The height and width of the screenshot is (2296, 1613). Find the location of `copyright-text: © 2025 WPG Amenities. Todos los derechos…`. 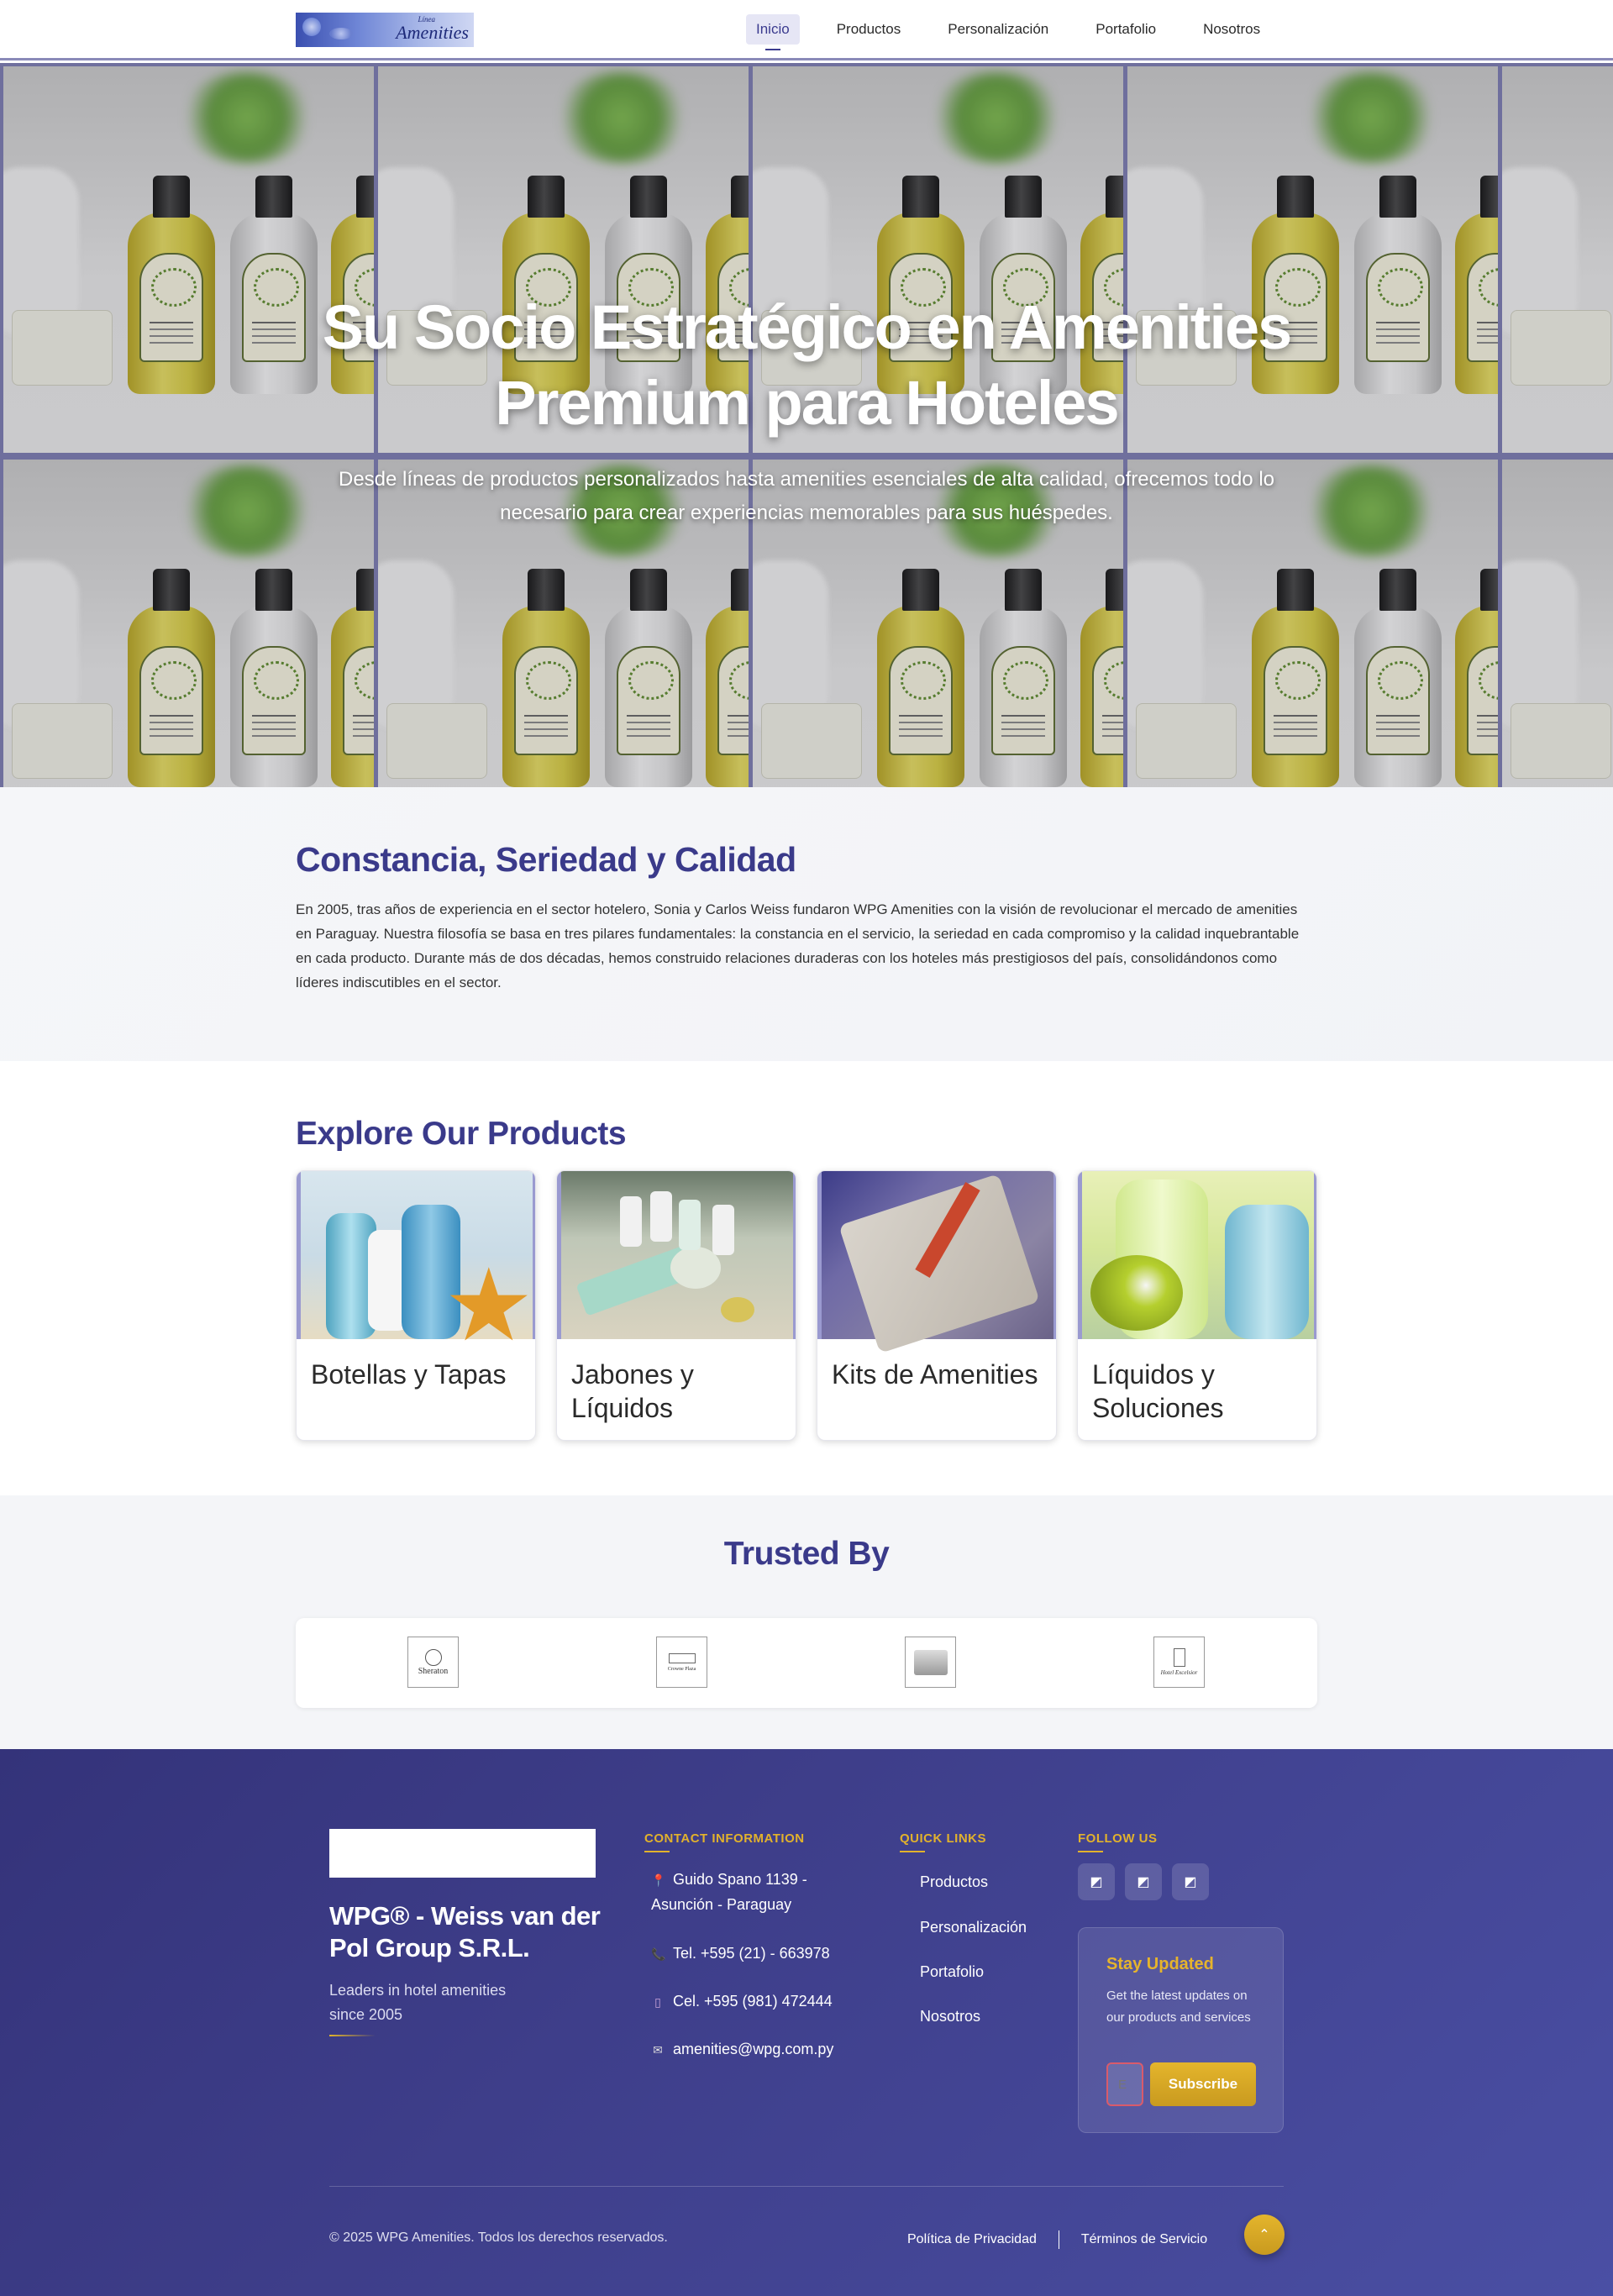

copyright-text: © 2025 WPG Amenities. Todos los derechos… is located at coordinates (498, 2237).